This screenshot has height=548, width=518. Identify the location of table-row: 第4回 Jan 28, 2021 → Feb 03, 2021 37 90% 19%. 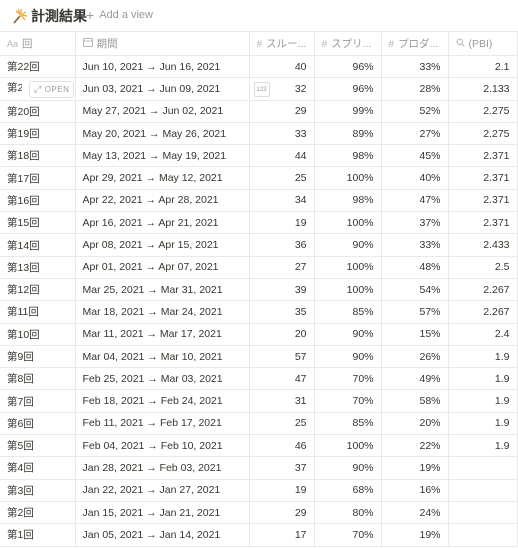
(259, 468).